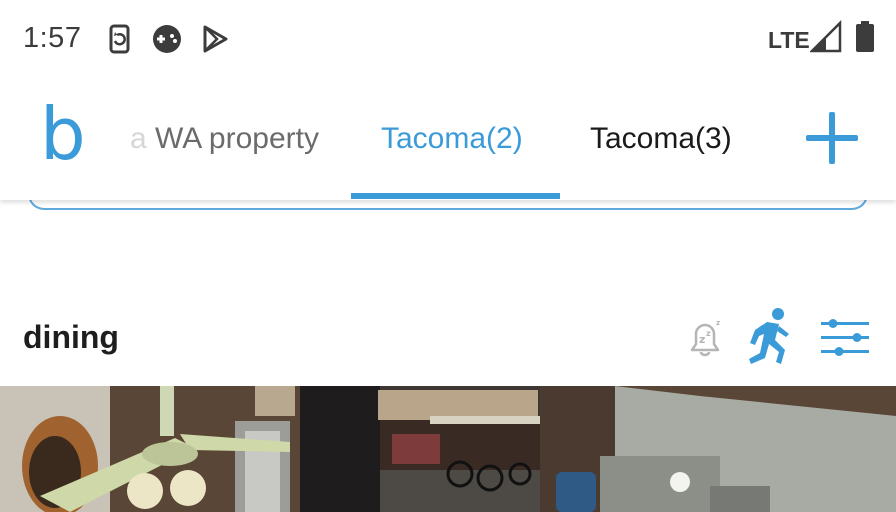 The image size is (896, 512). I want to click on tab-tacoma-2: Tacoma(2), so click(452, 139).